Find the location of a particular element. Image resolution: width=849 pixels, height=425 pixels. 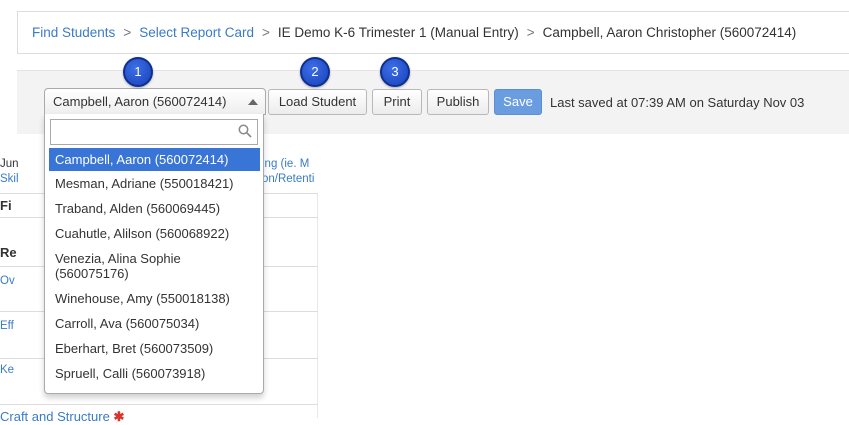

info-text-fragment: Jun is located at coordinates (9, 164).